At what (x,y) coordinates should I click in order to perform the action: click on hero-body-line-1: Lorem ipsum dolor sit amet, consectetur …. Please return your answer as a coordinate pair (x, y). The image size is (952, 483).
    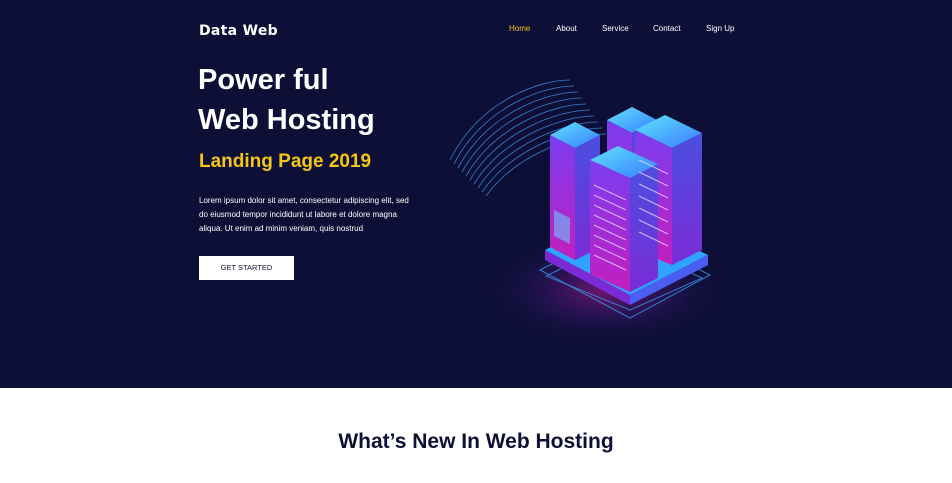
    Looking at the image, I should click on (304, 200).